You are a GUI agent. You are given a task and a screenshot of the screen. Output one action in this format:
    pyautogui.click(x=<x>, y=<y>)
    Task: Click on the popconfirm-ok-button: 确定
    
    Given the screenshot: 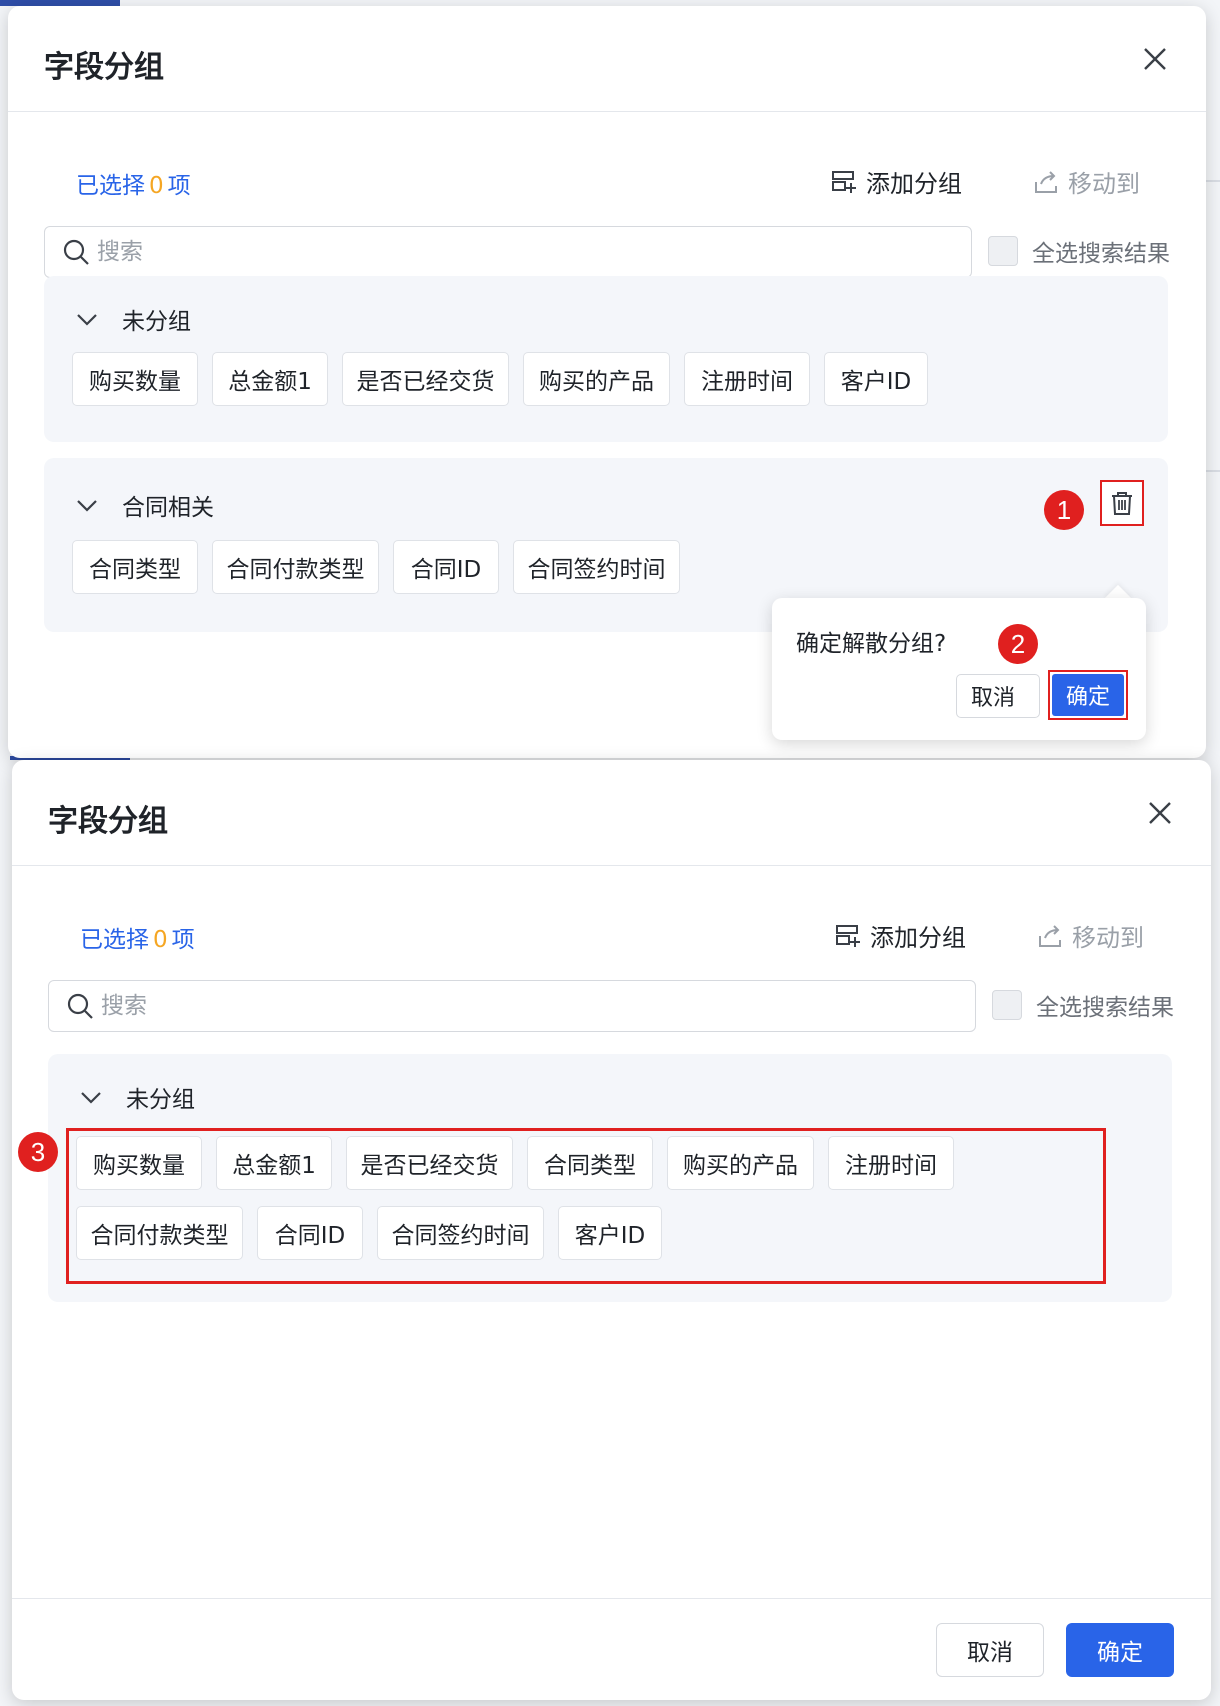 What is the action you would take?
    pyautogui.click(x=1088, y=695)
    